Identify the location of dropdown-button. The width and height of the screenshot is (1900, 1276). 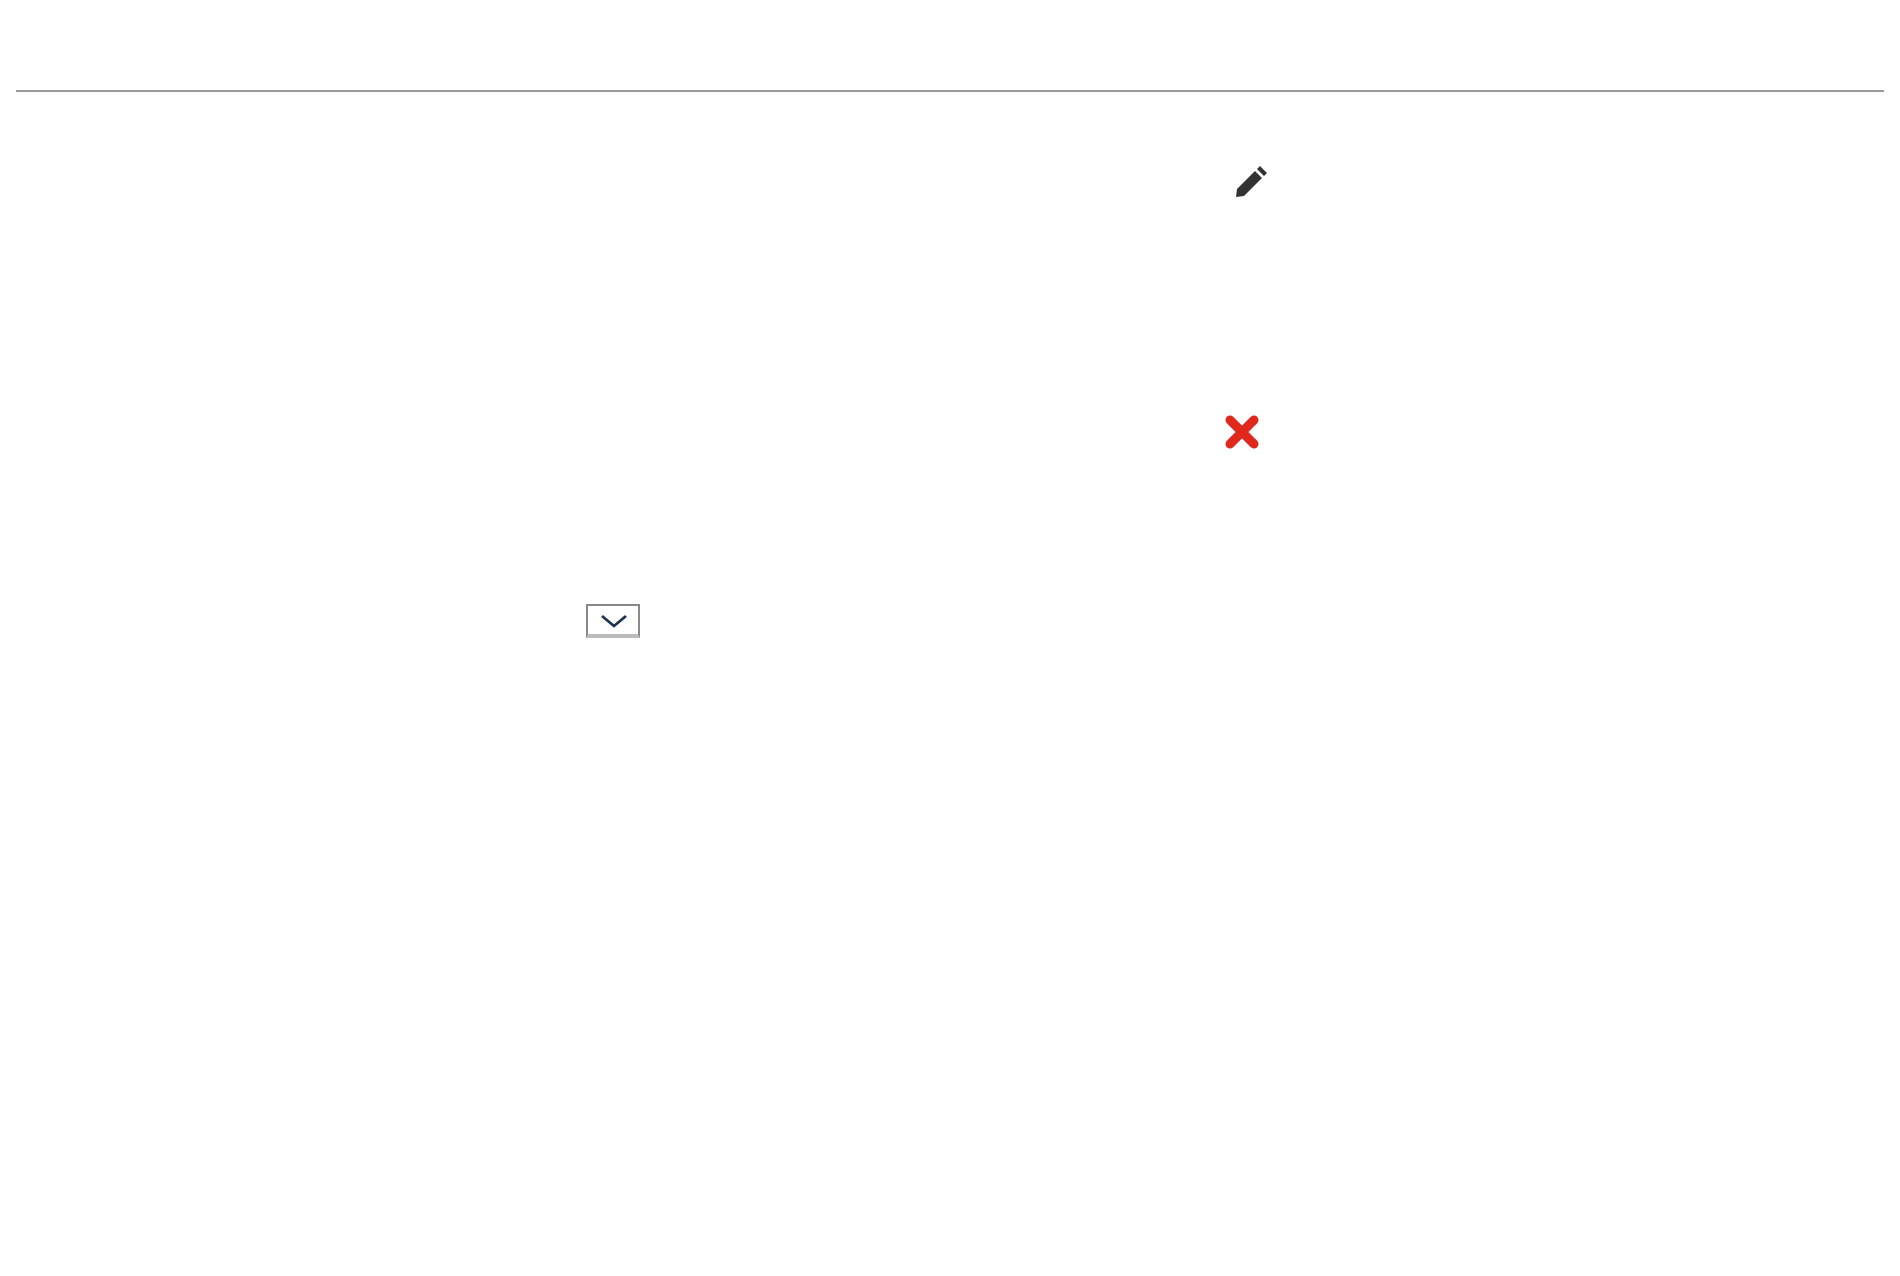
(613, 621).